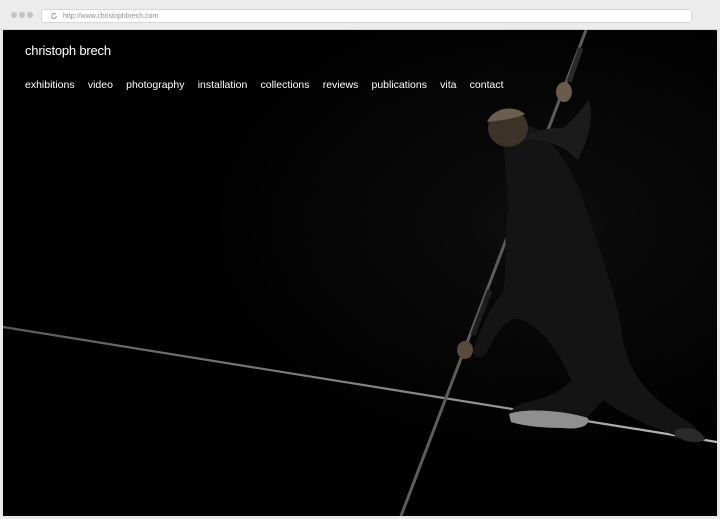 The height and width of the screenshot is (519, 720). Describe the element at coordinates (110, 16) in the screenshot. I see `address-bar-url: http://www.christophbrech.com` at that location.